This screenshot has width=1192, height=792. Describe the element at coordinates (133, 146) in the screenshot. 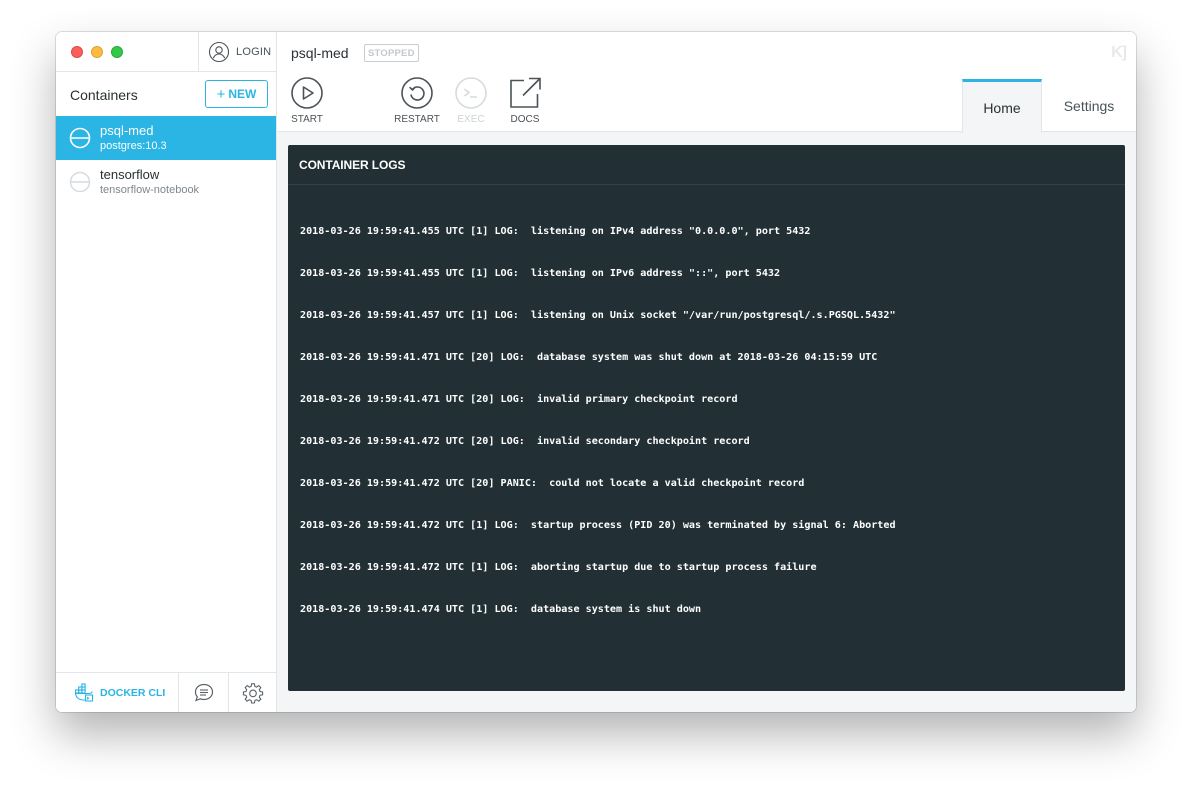

I see `container-image: postgres:10.3` at that location.